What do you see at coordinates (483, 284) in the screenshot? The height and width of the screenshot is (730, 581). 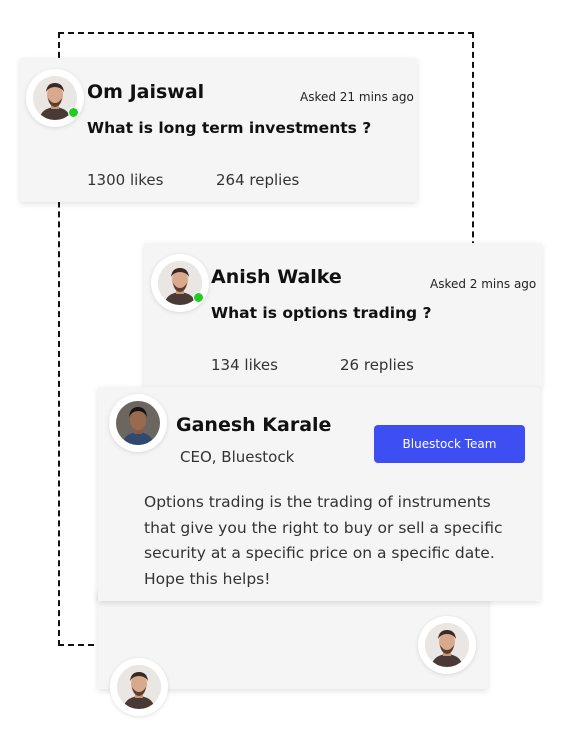 I see `asked-time: Asked 2 mins ago` at bounding box center [483, 284].